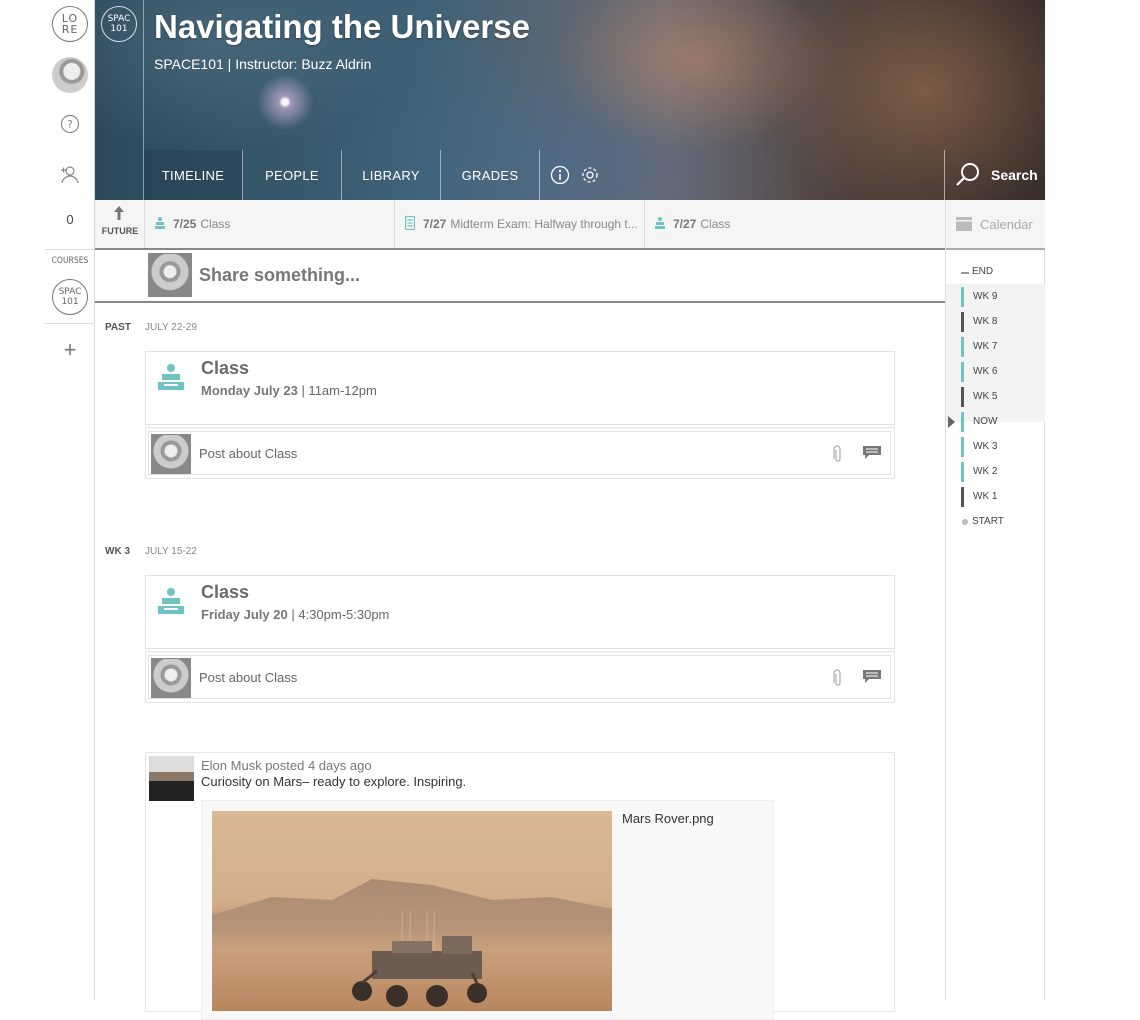  What do you see at coordinates (119, 19) in the screenshot?
I see `course-logo-line-1: SPAC` at bounding box center [119, 19].